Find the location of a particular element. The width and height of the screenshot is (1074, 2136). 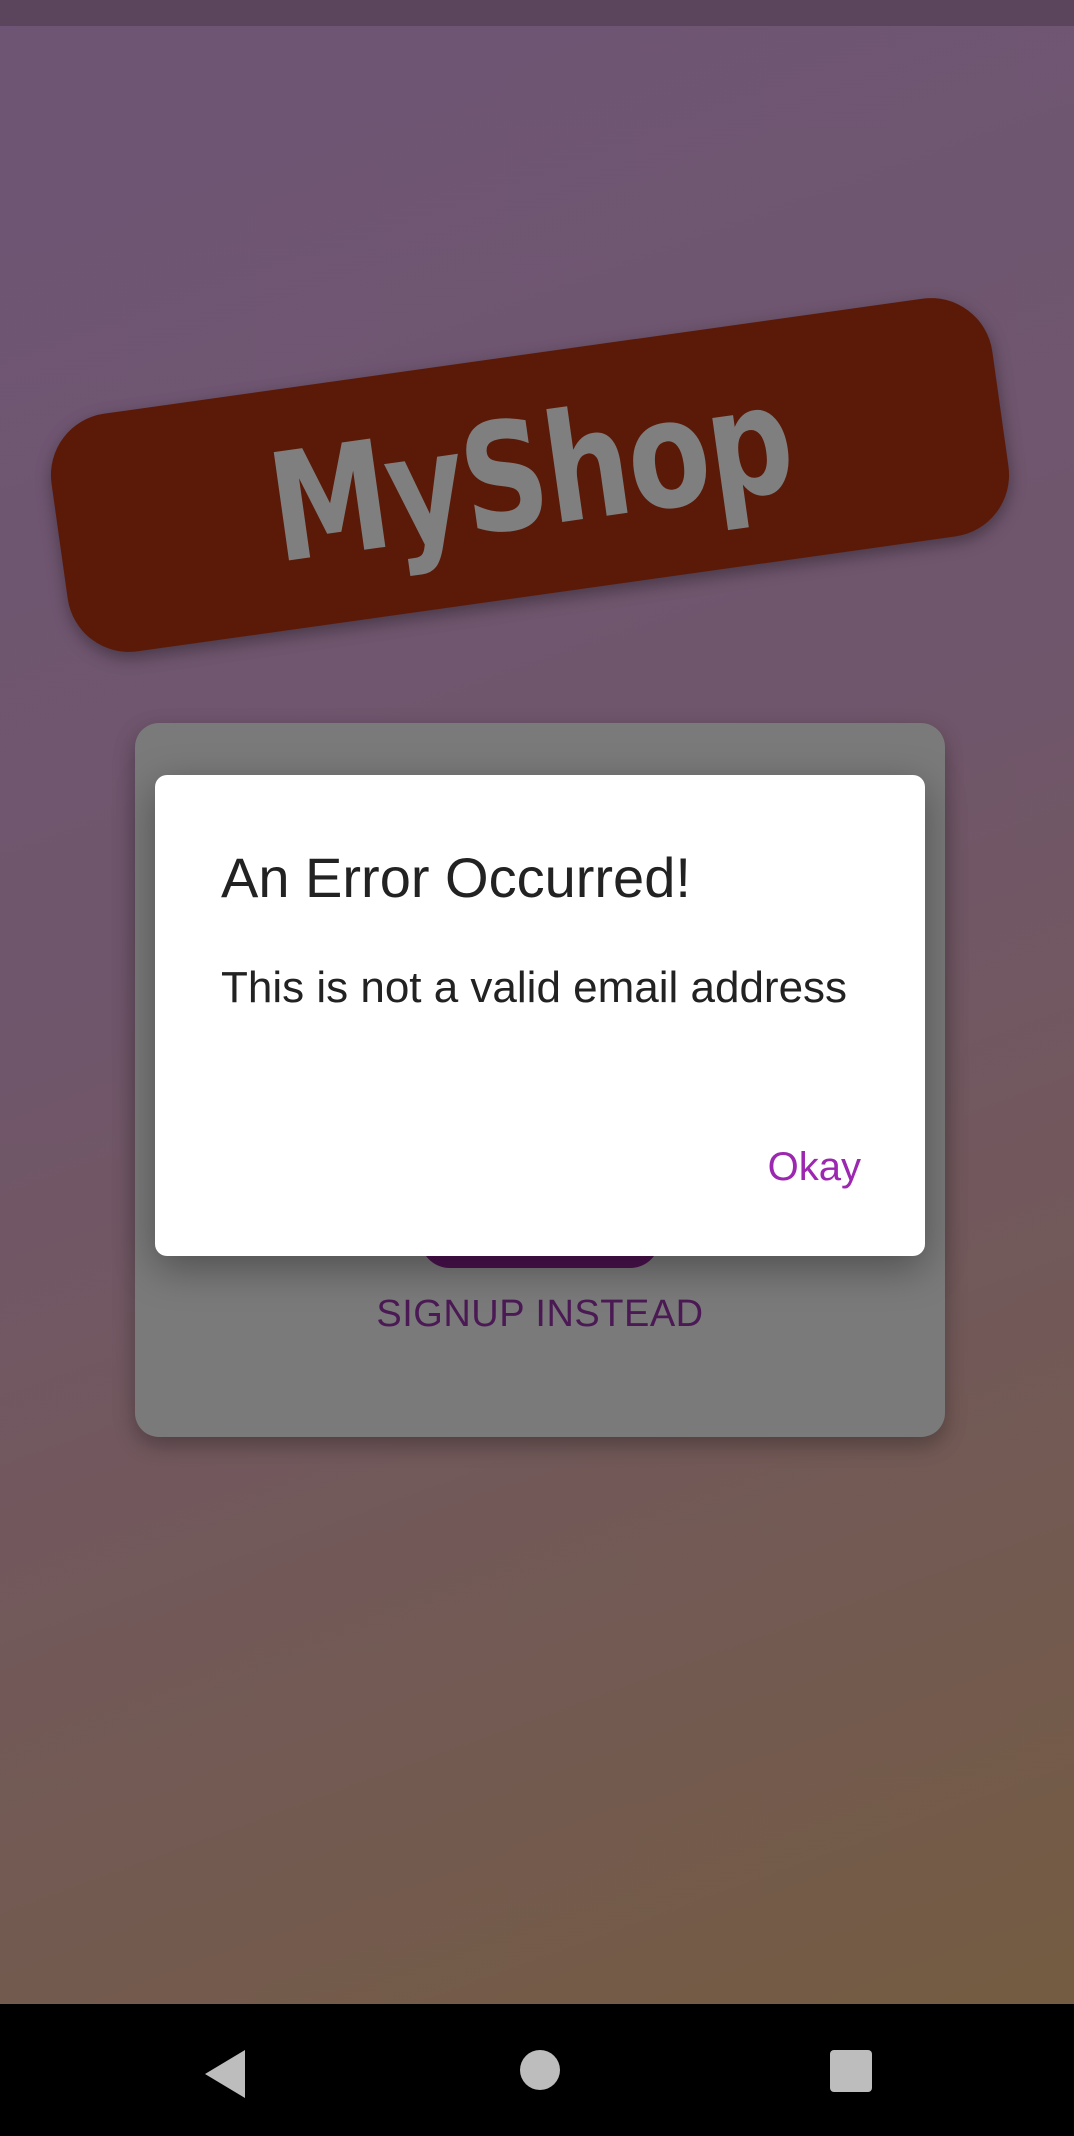

logo-title: MyShop is located at coordinates (530, 475).